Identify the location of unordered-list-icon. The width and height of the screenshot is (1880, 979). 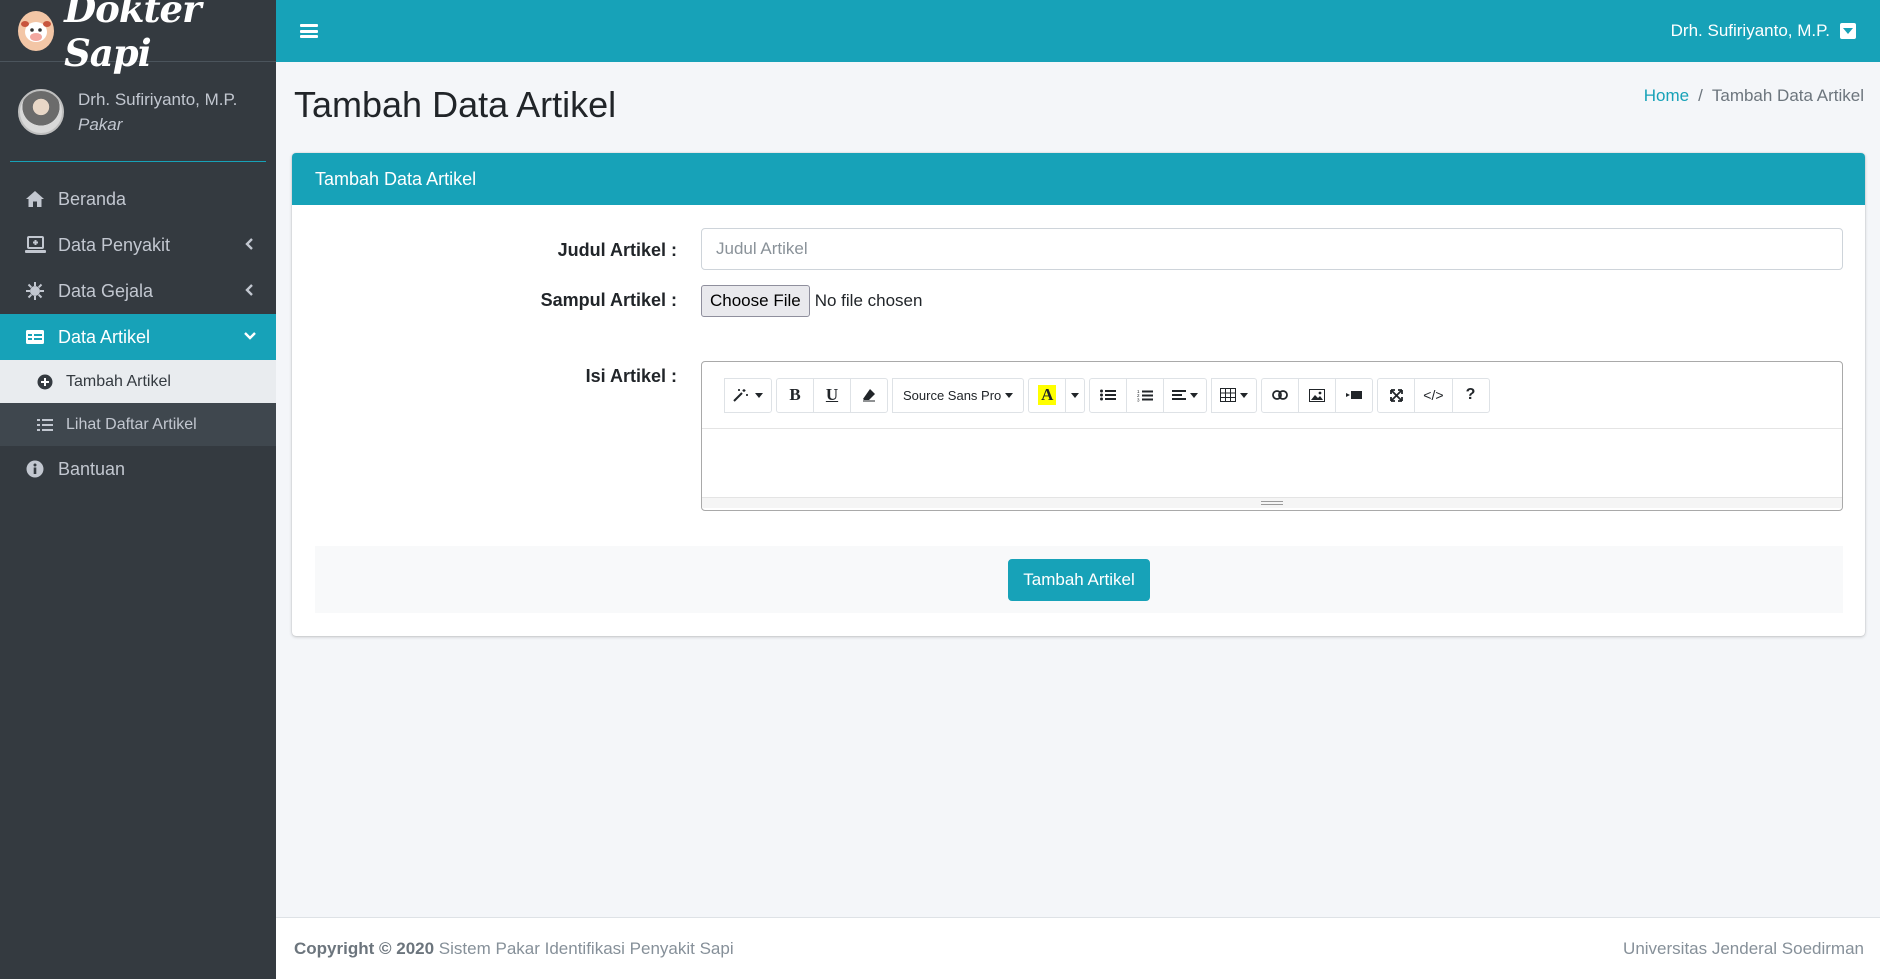
(1108, 395).